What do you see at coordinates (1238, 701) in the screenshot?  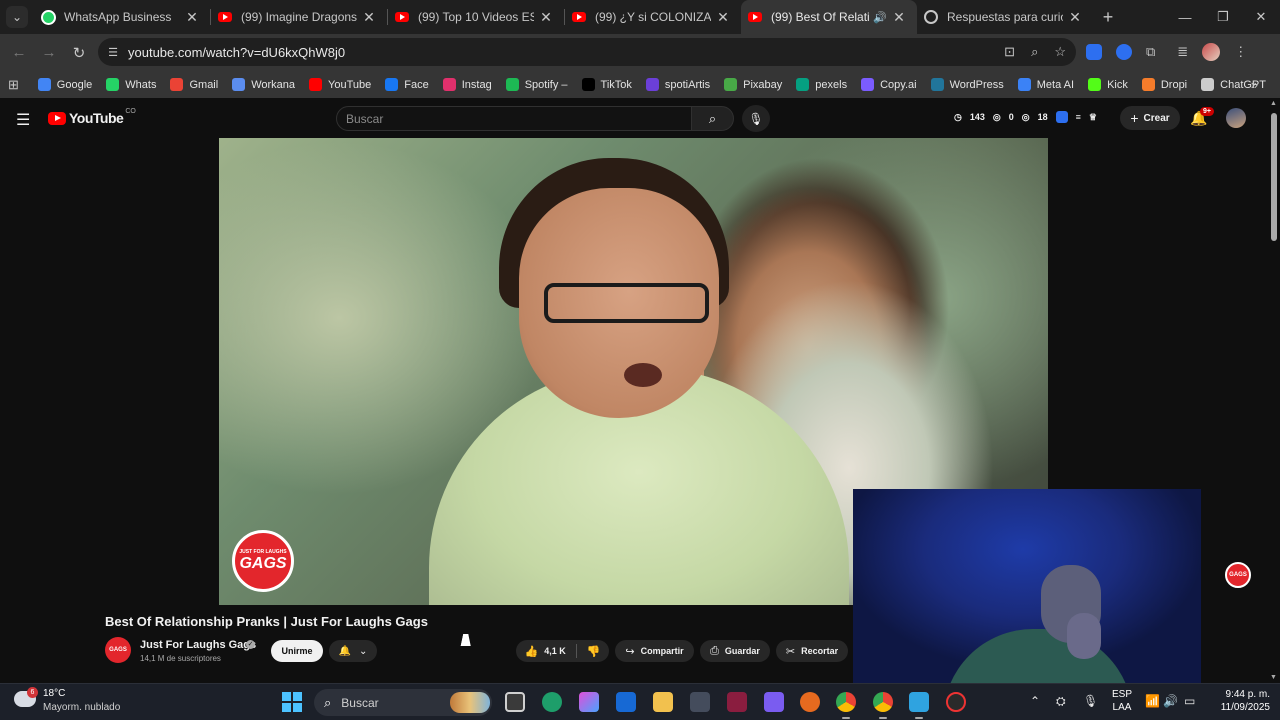 I see `system-clock: 9:44 p. m. 11/09/2025` at bounding box center [1238, 701].